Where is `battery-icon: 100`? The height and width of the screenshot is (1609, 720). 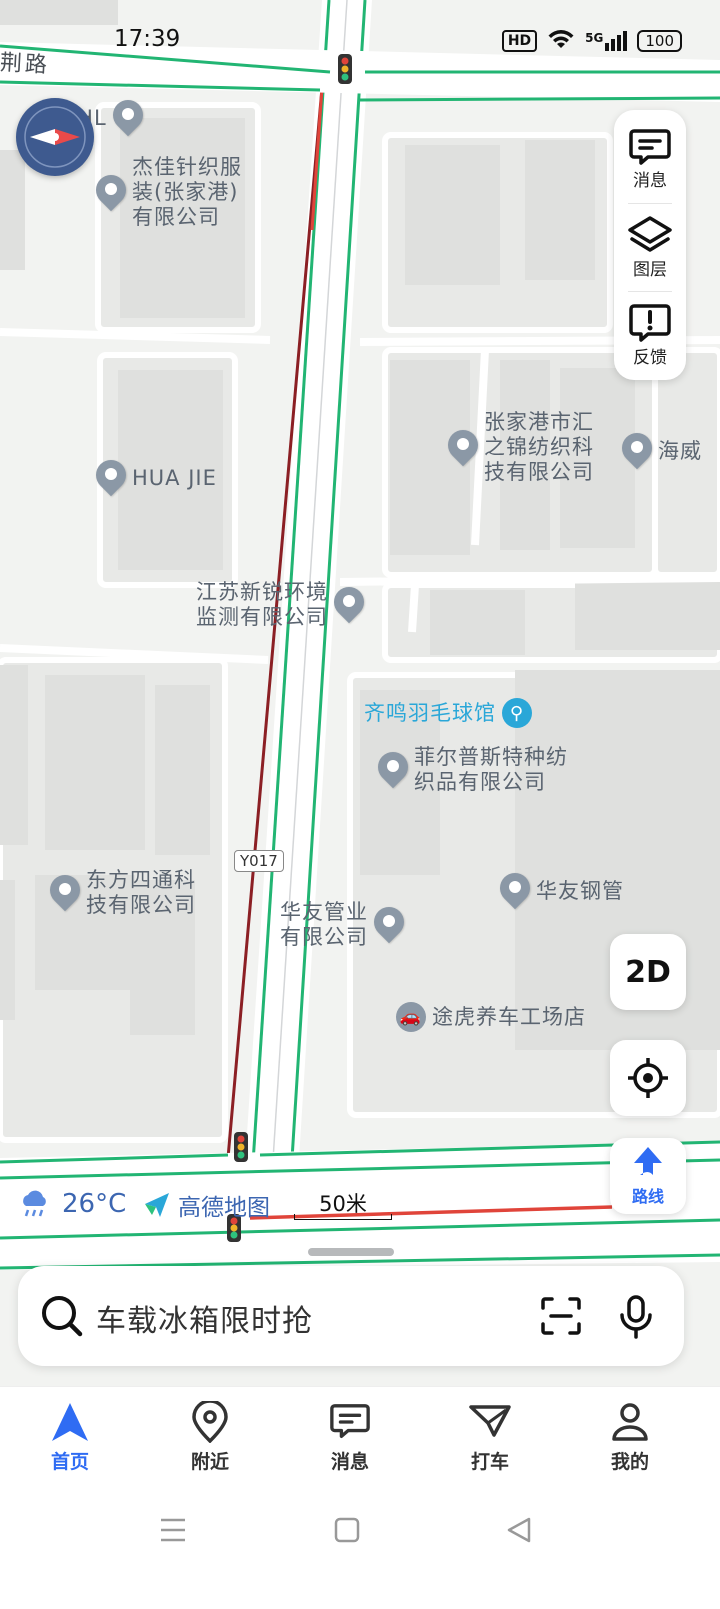 battery-icon: 100 is located at coordinates (659, 41).